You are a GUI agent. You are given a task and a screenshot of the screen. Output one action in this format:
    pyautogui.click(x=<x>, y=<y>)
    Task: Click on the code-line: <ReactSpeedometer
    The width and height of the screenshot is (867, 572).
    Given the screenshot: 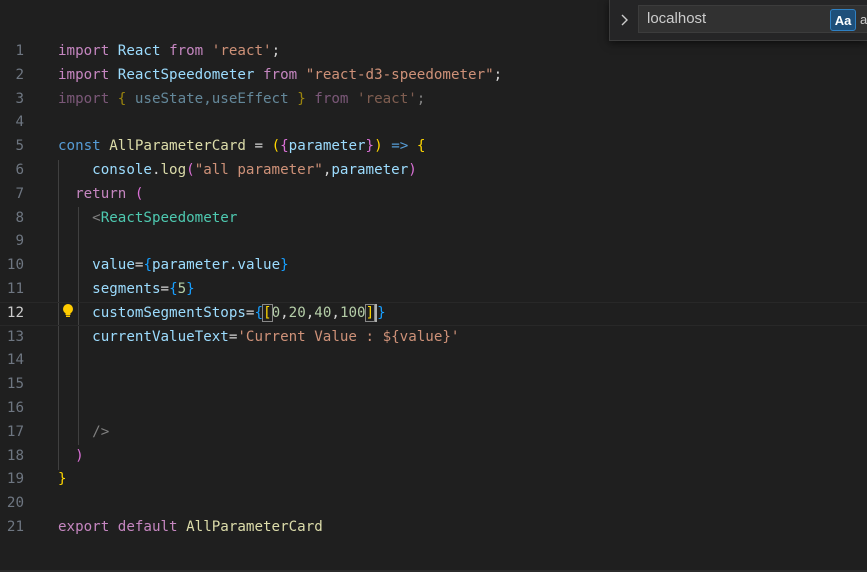 What is the action you would take?
    pyautogui.click(x=165, y=217)
    